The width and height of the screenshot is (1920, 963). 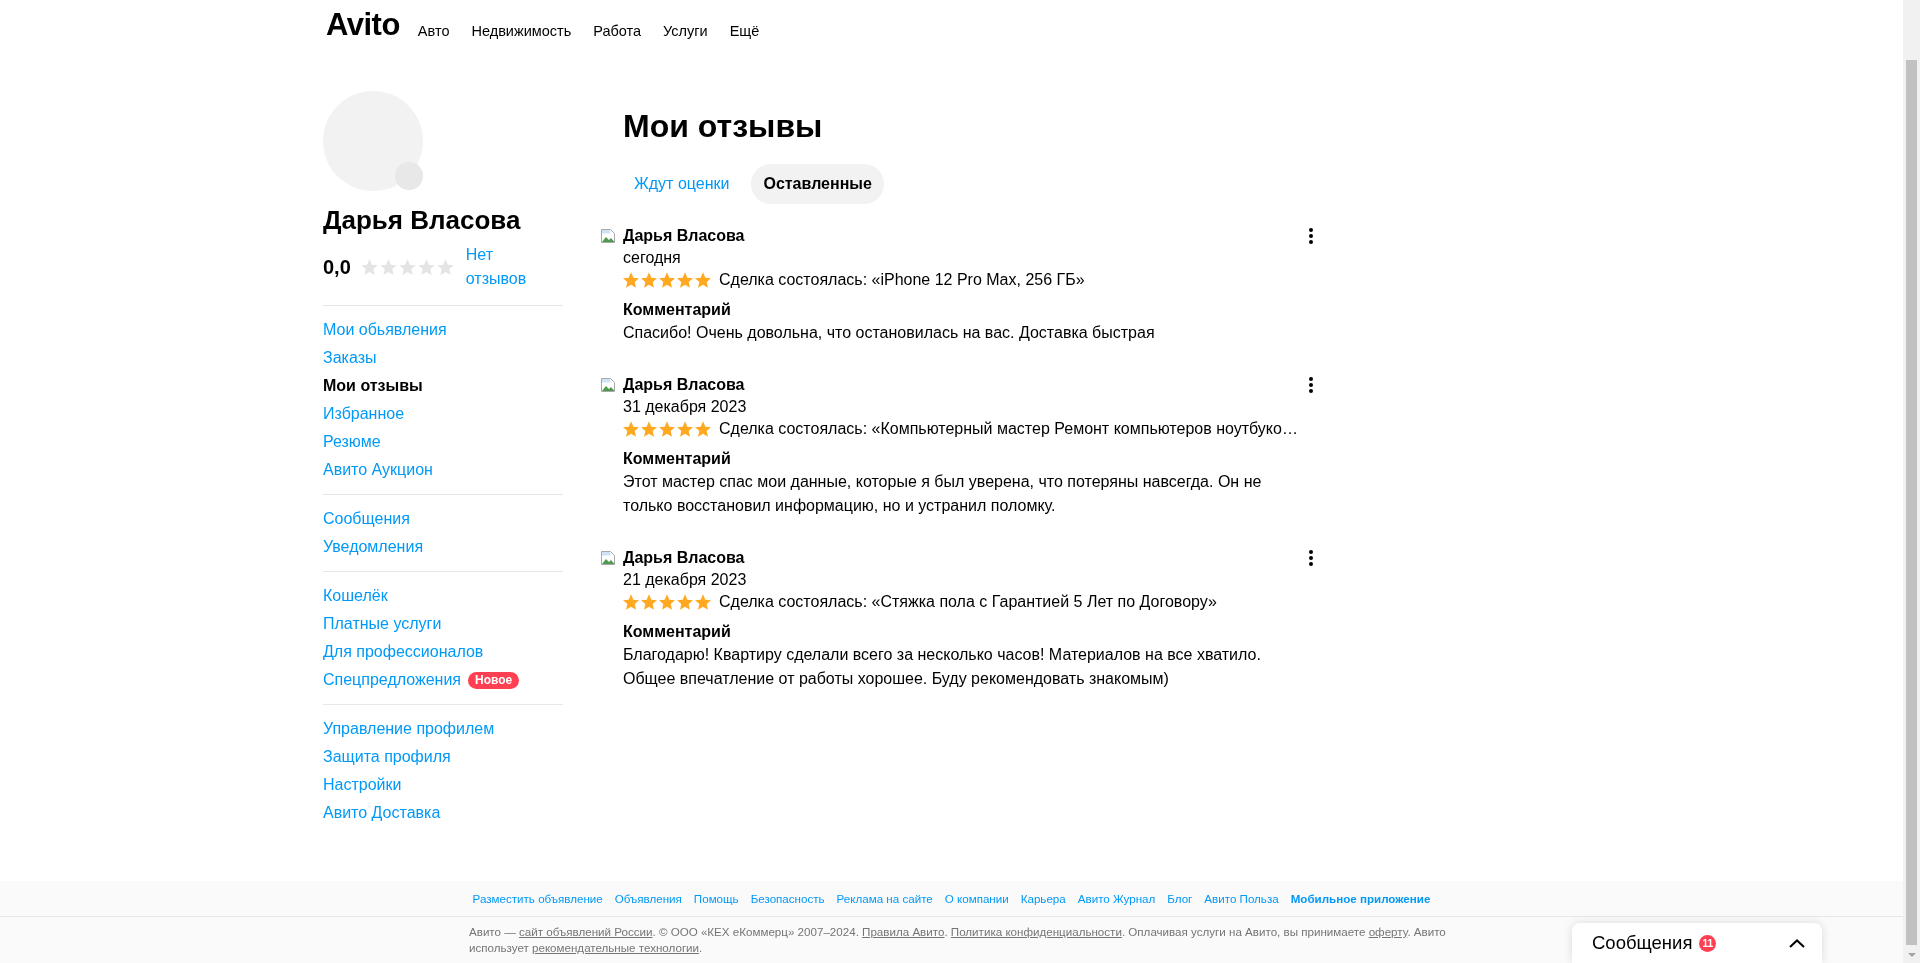 I want to click on sidebar-link: Заказы, so click(x=350, y=358).